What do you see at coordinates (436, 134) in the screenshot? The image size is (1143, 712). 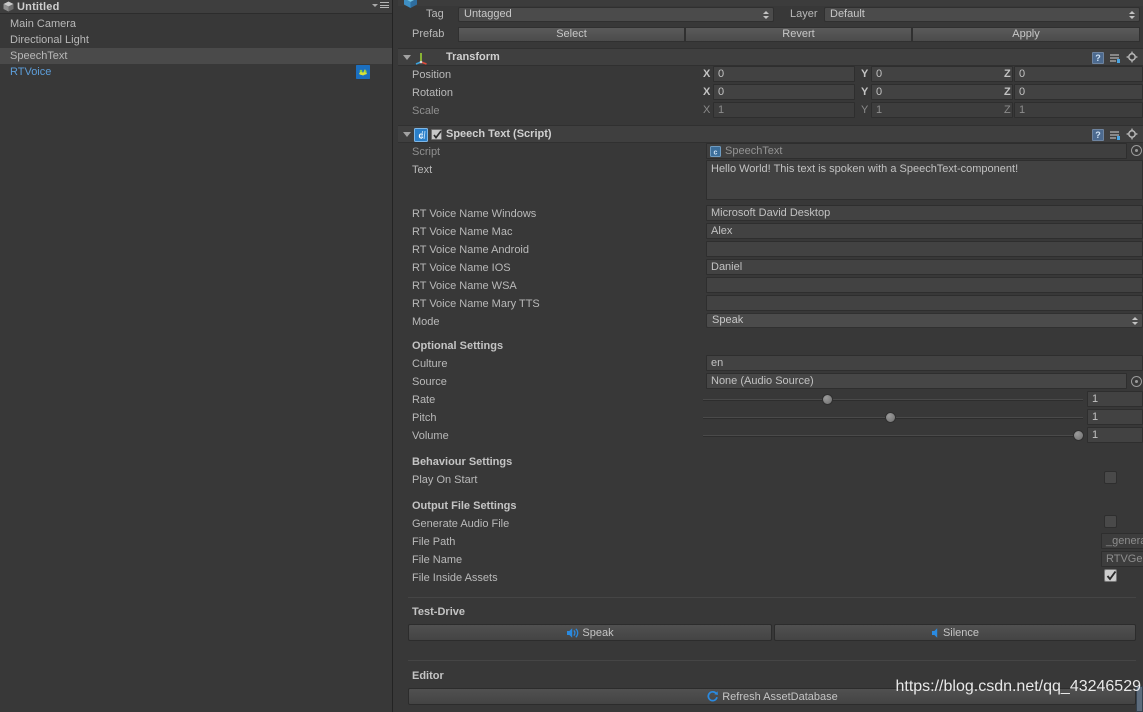 I see `speechtext-enabled-checkbox` at bounding box center [436, 134].